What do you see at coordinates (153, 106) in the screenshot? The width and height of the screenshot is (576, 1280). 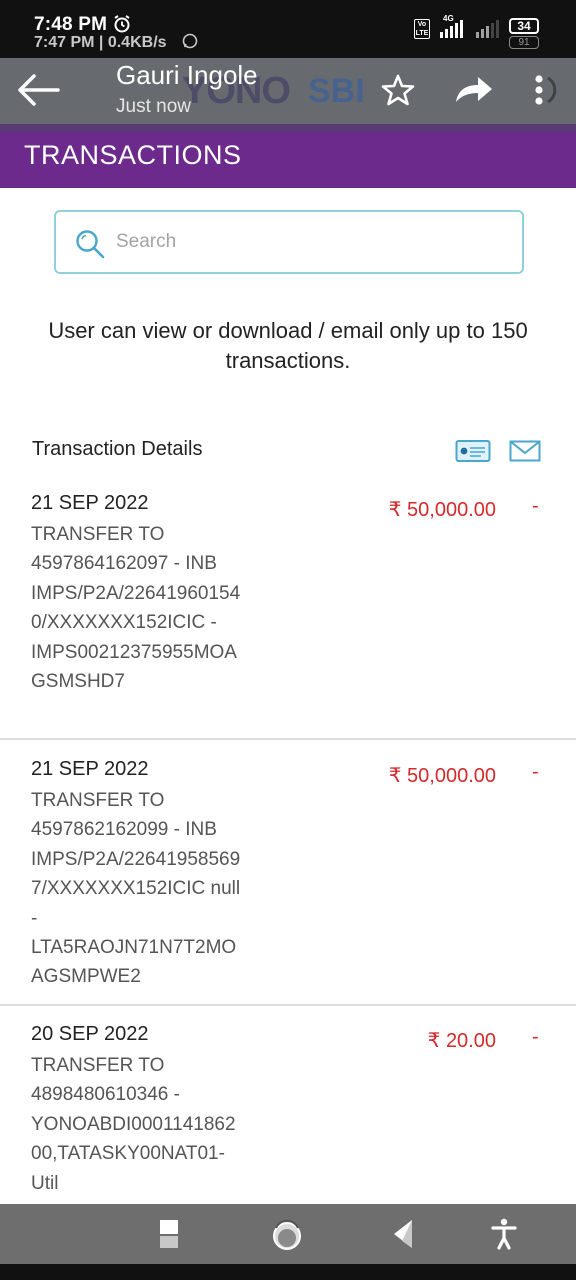 I see `contact-status: Just now` at bounding box center [153, 106].